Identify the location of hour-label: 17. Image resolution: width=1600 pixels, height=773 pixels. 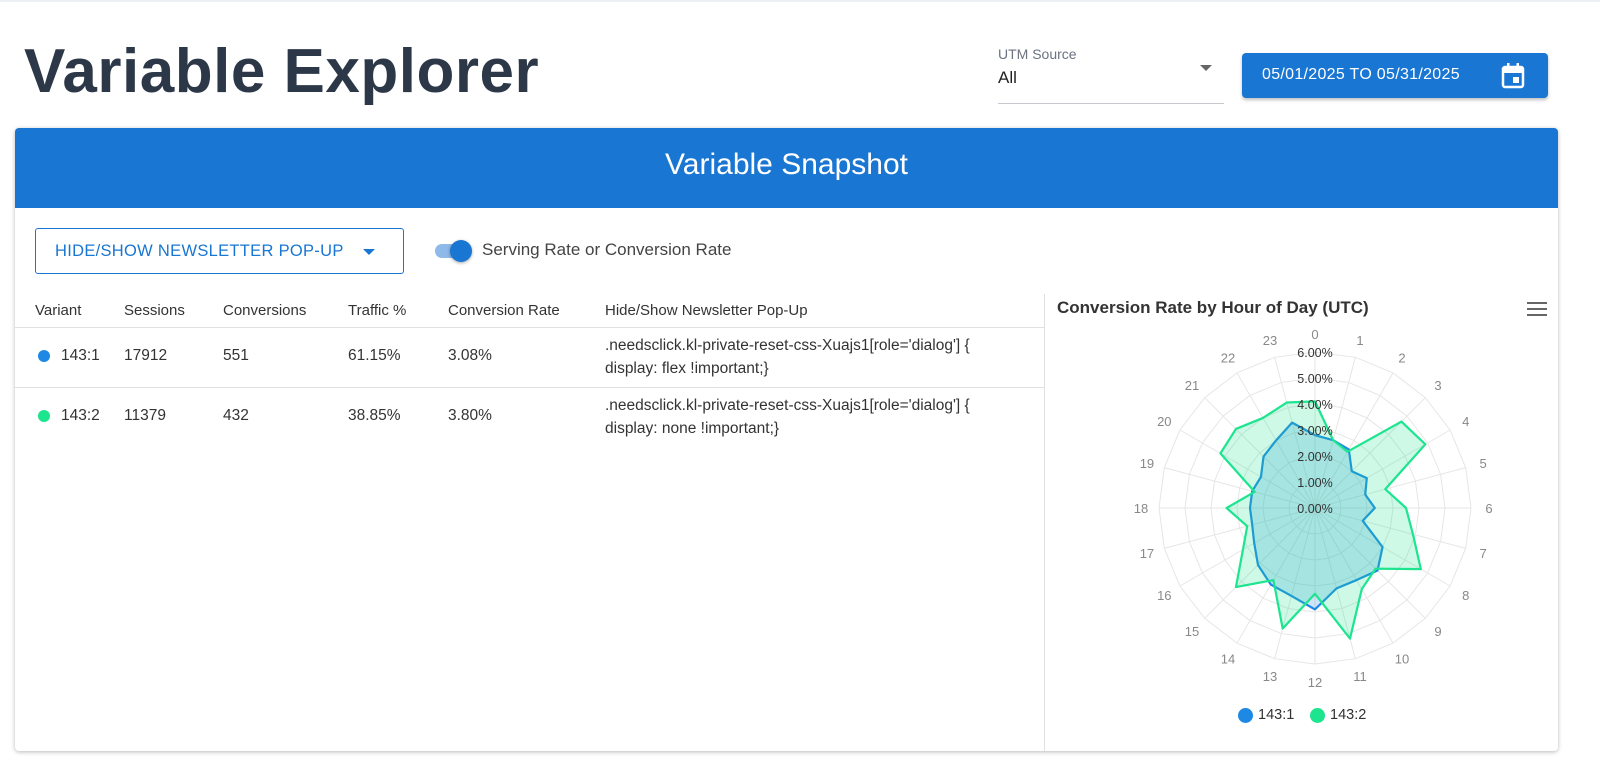
(1147, 553).